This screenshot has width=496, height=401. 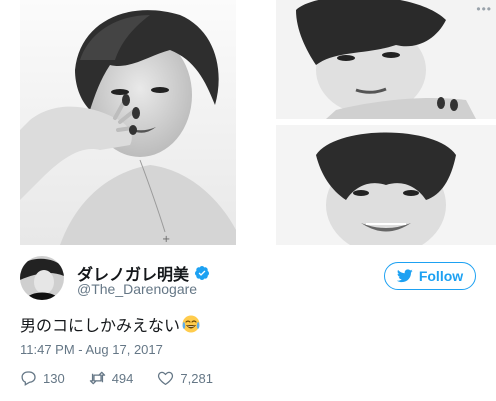 What do you see at coordinates (137, 289) in the screenshot?
I see `user-handle: @The_Darenogare` at bounding box center [137, 289].